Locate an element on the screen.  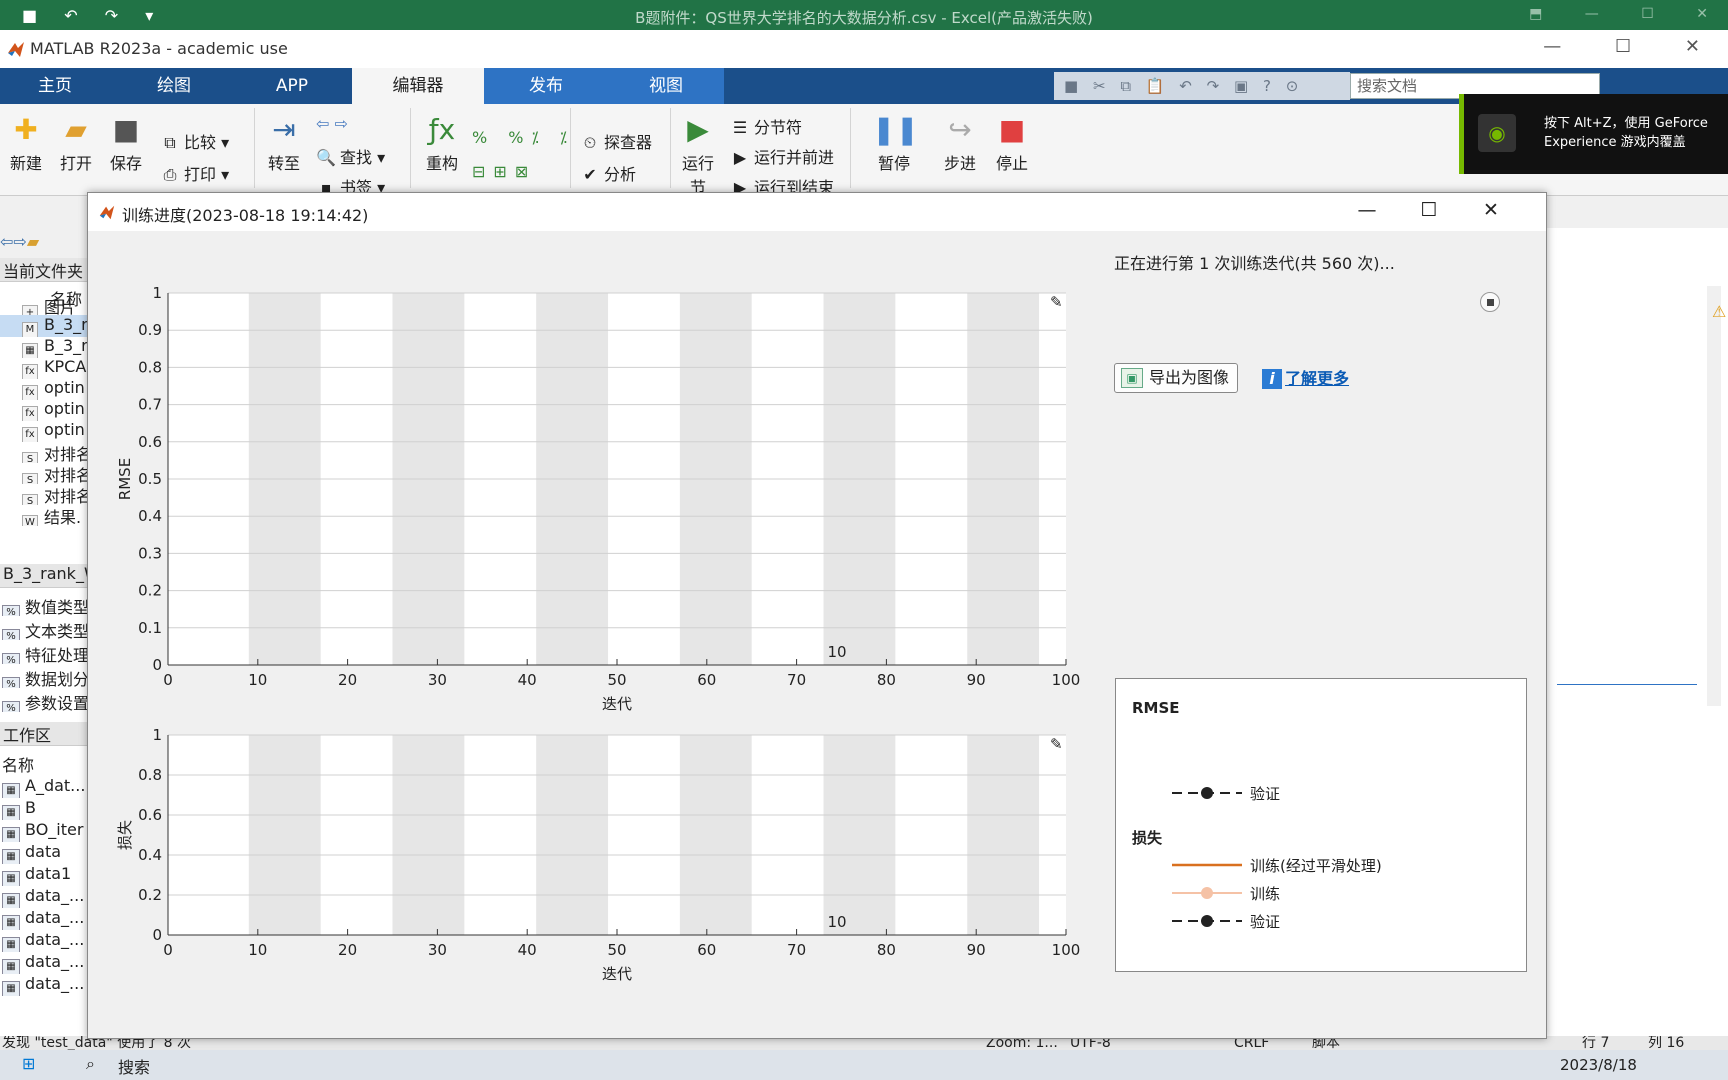
matlab-logo-icon is located at coordinates (16, 49).